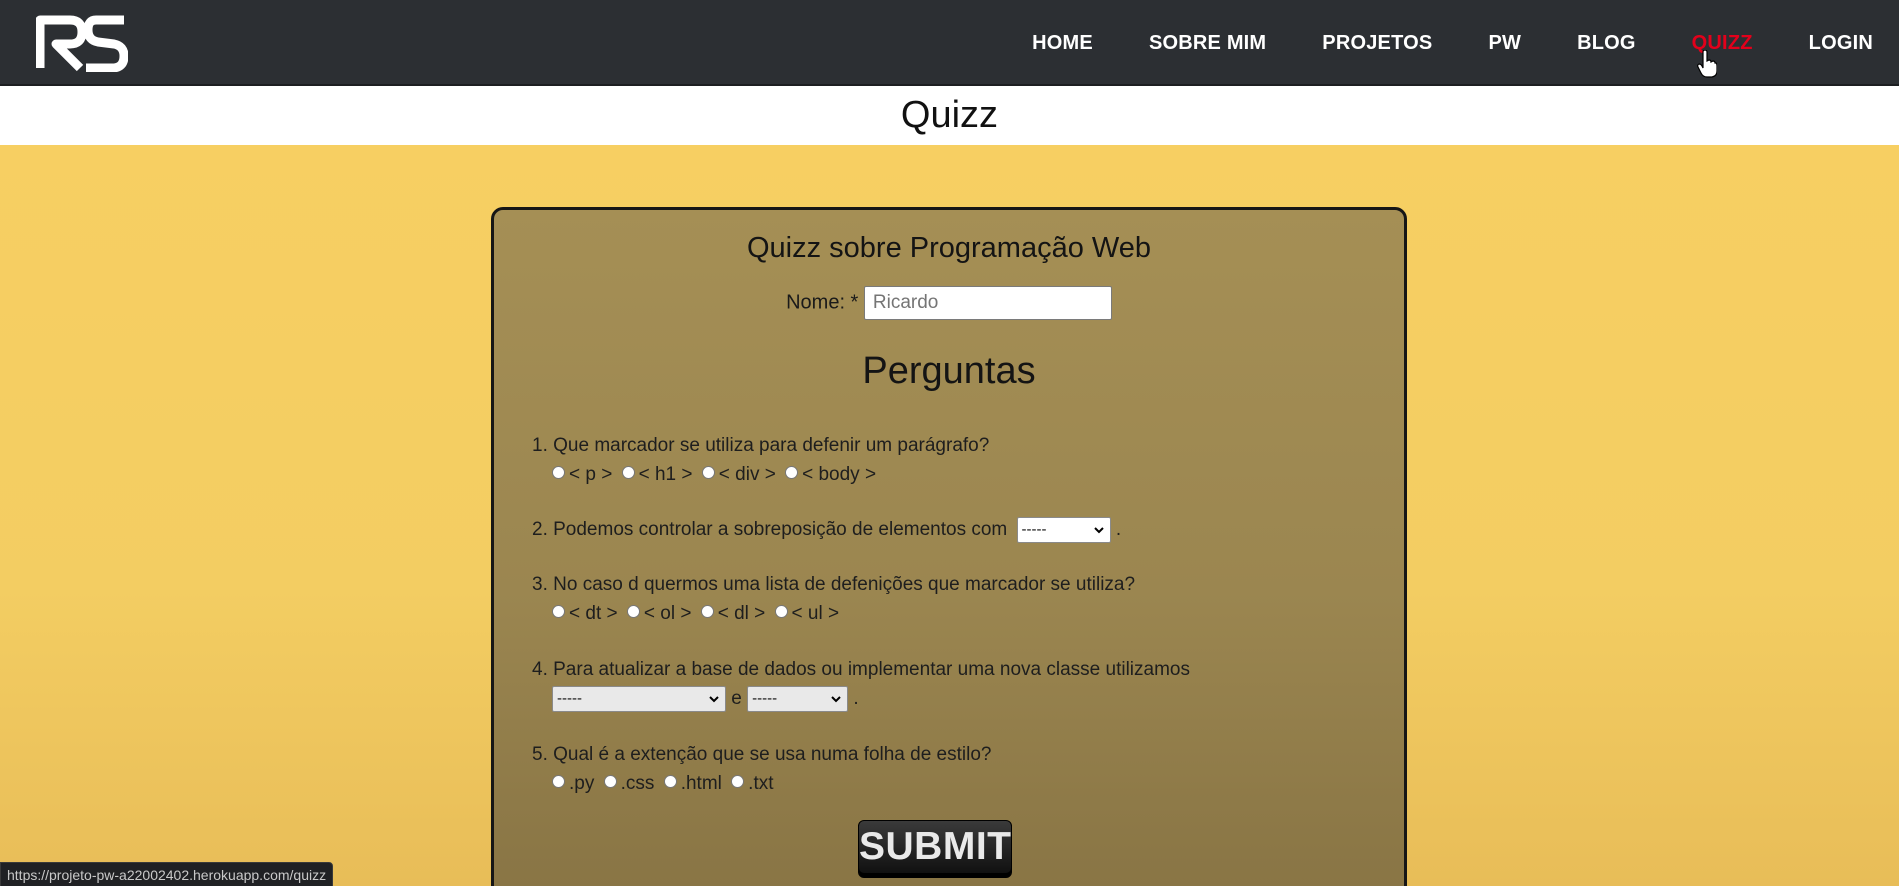  I want to click on nav-blog: BLOG, so click(1606, 43).